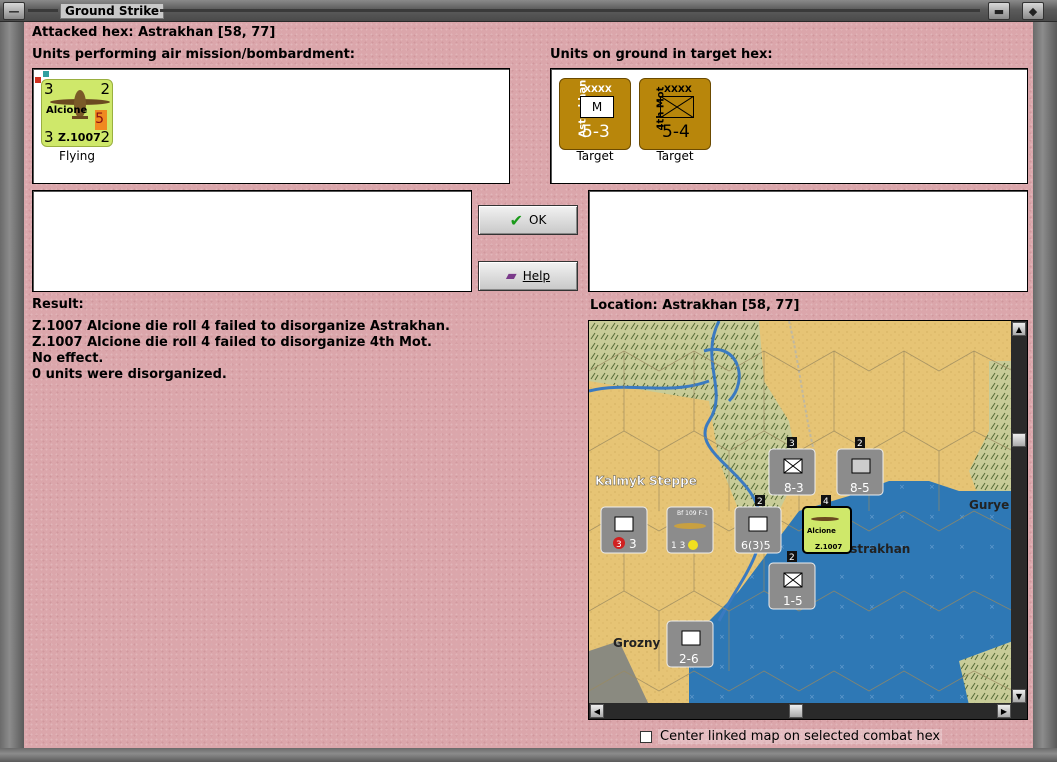 This screenshot has height=762, width=1057. I want to click on map-vertical-scrollbar: ▲ ▼, so click(1019, 513).